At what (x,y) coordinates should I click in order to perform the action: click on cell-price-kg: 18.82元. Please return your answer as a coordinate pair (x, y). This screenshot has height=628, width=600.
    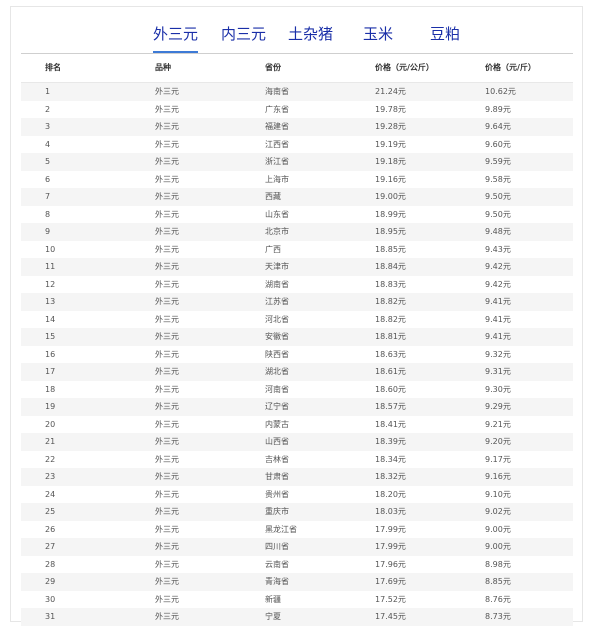
    Looking at the image, I should click on (390, 301).